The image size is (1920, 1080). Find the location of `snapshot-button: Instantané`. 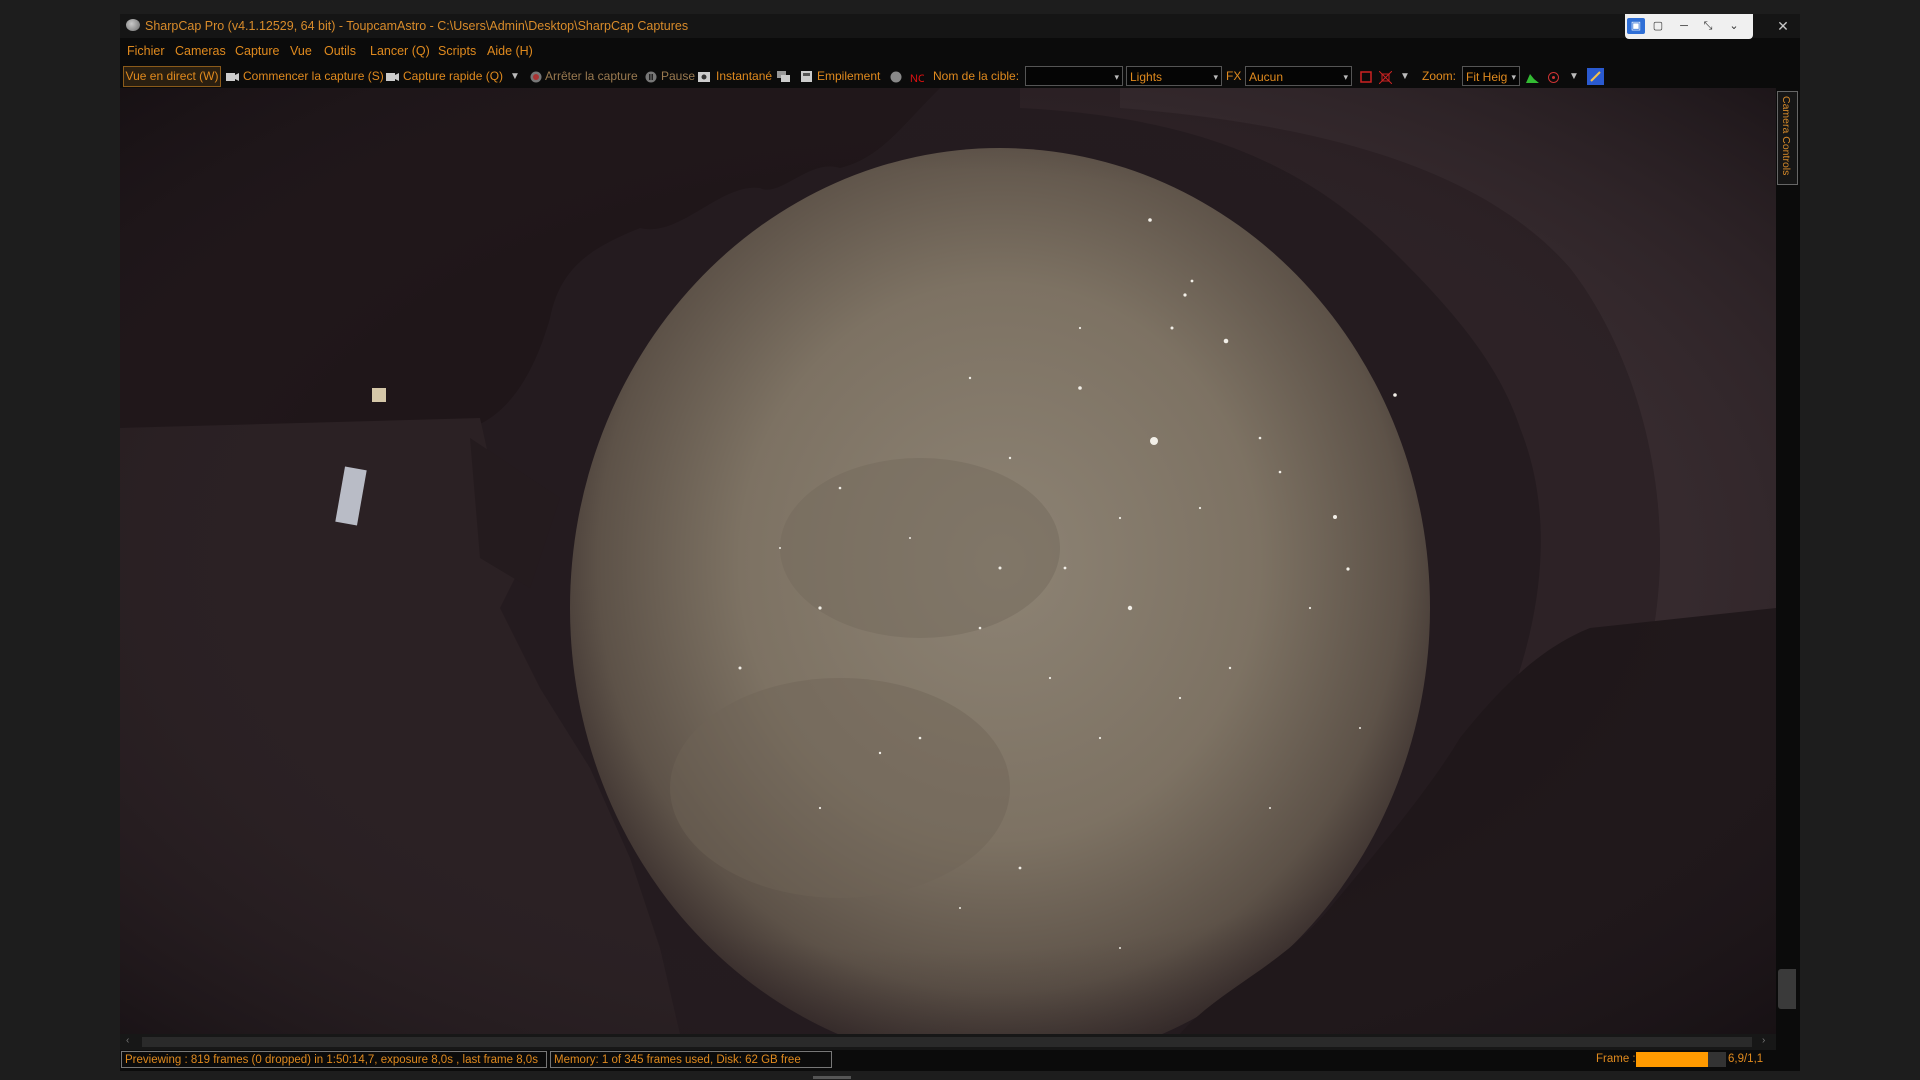

snapshot-button: Instantané is located at coordinates (744, 76).